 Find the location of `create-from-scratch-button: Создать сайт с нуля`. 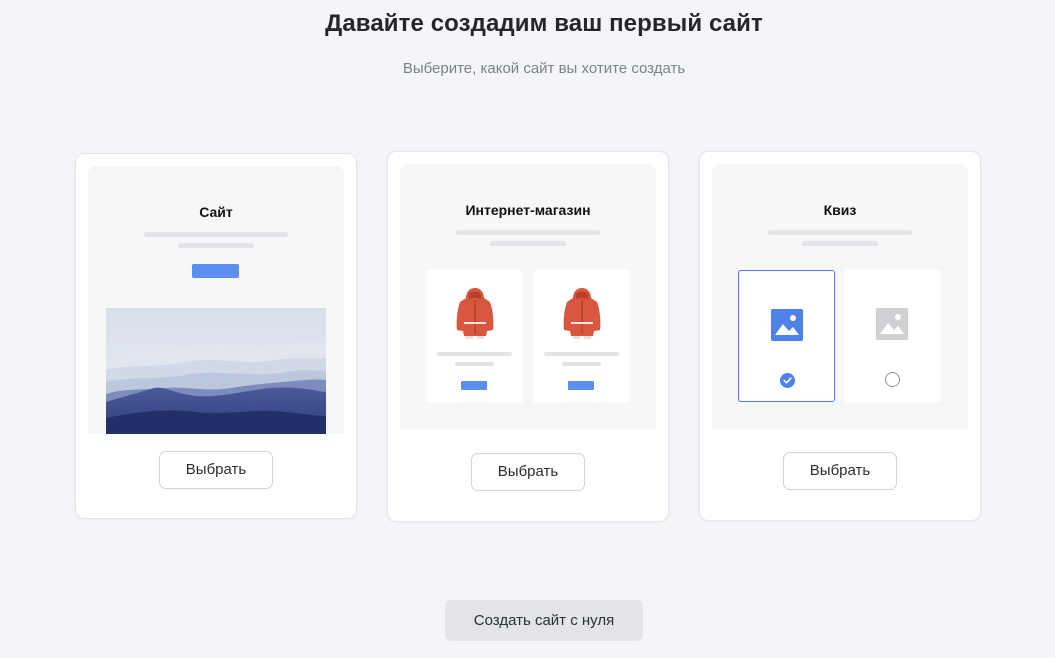

create-from-scratch-button: Создать сайт с нуля is located at coordinates (544, 620).